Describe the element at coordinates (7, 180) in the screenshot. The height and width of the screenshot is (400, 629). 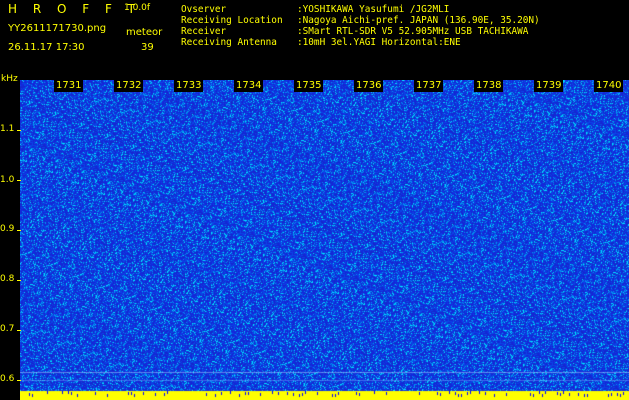
I see `y-tick-label: 1.0` at that location.